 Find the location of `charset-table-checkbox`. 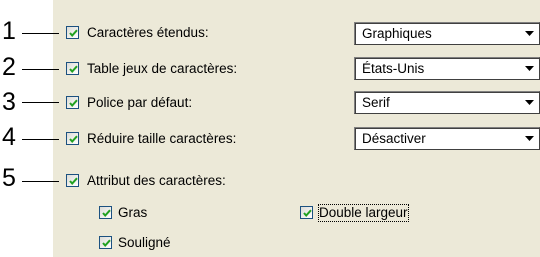

charset-table-checkbox is located at coordinates (72, 68).